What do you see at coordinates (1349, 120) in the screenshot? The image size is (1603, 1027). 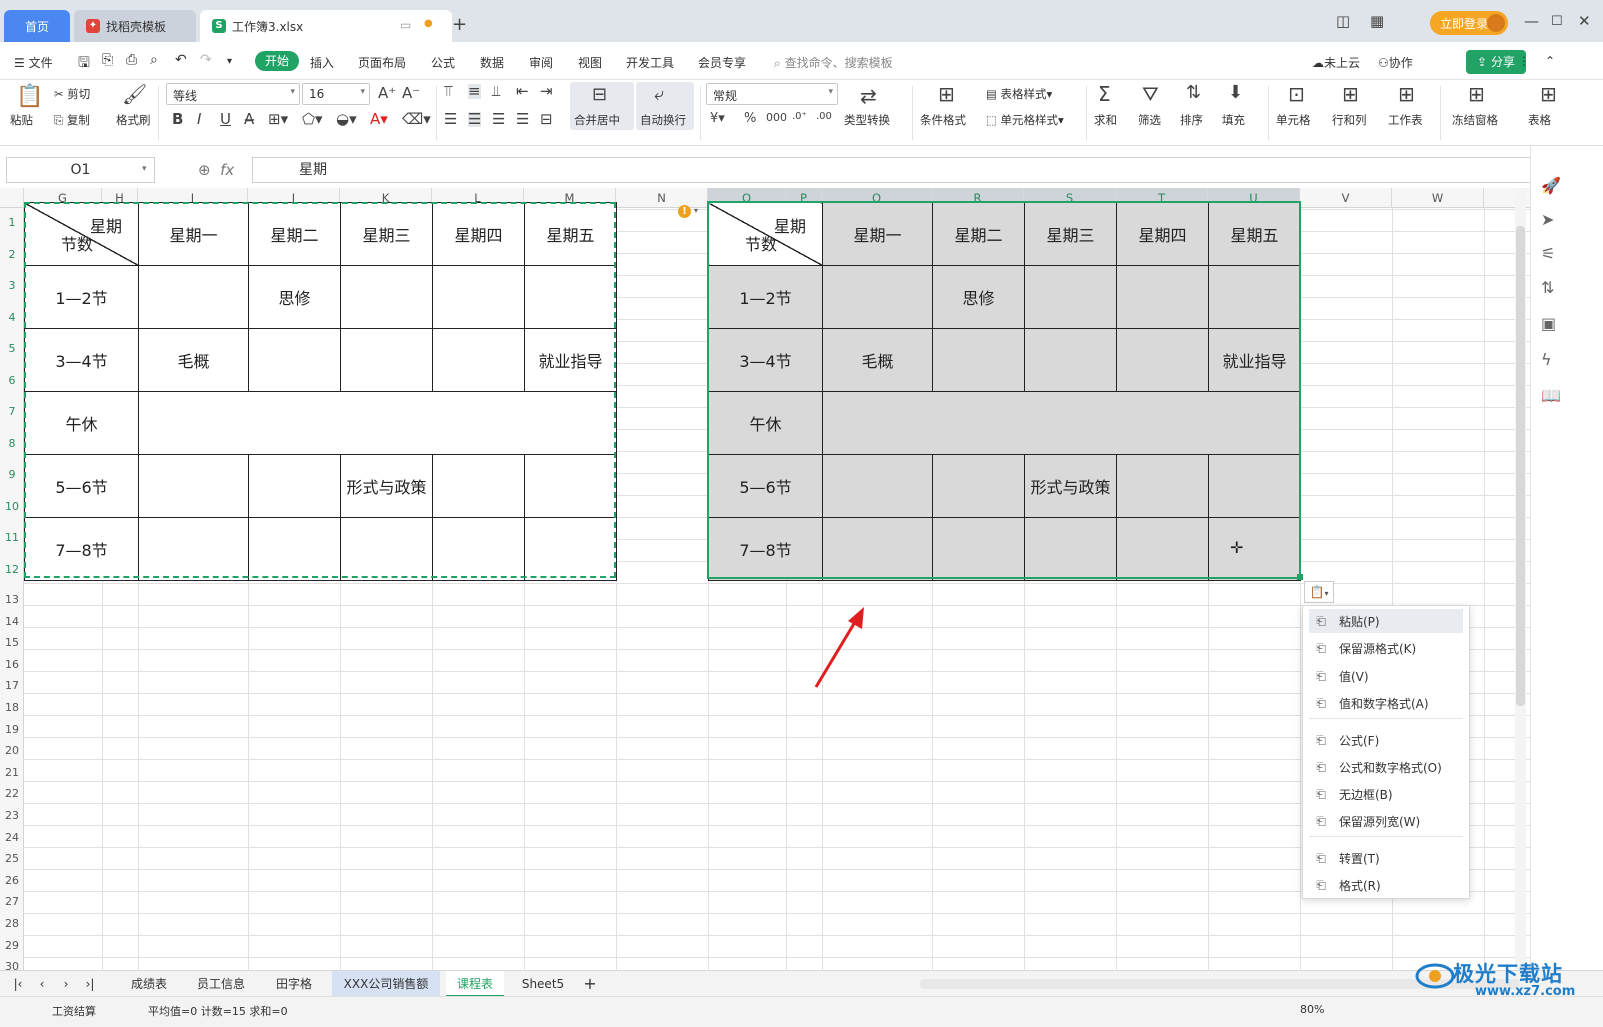 I see `row-col-button: 行和列` at bounding box center [1349, 120].